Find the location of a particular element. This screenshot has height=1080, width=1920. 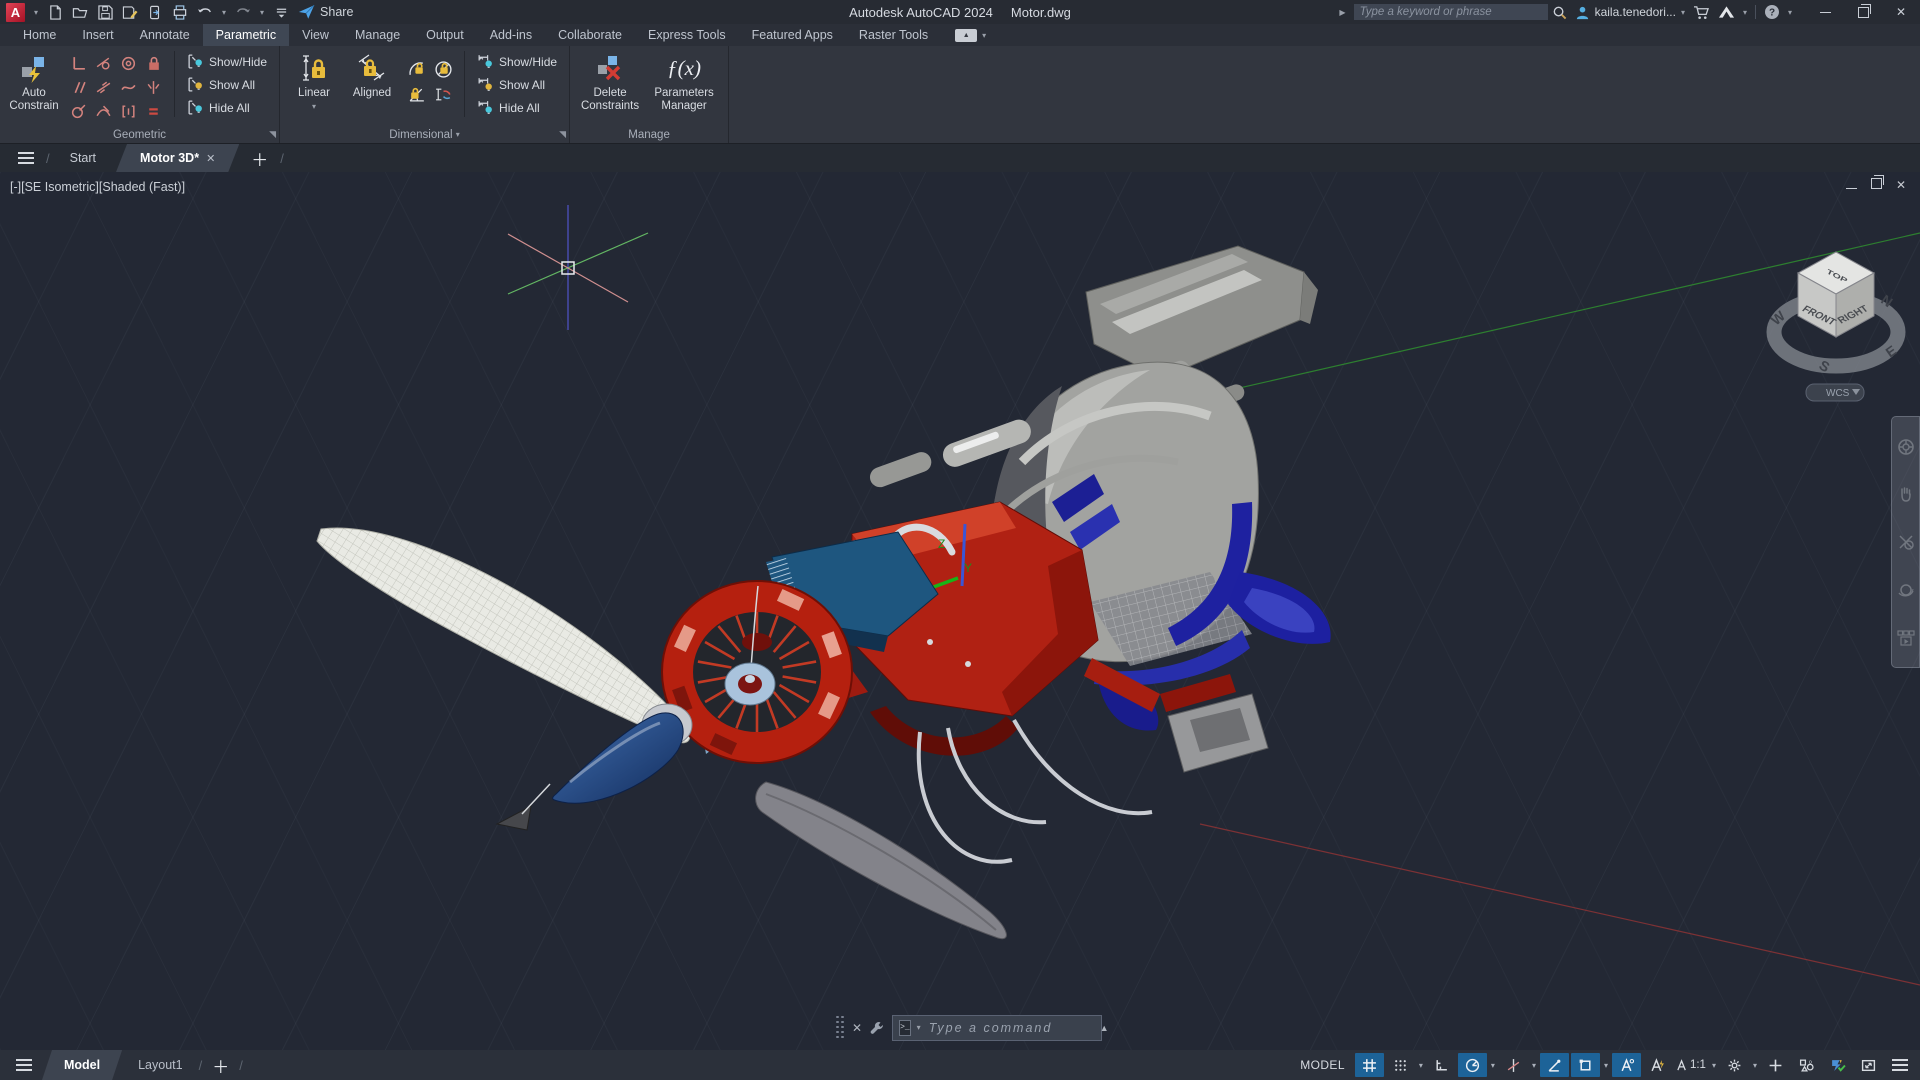

new-file-icon is located at coordinates (55, 12).